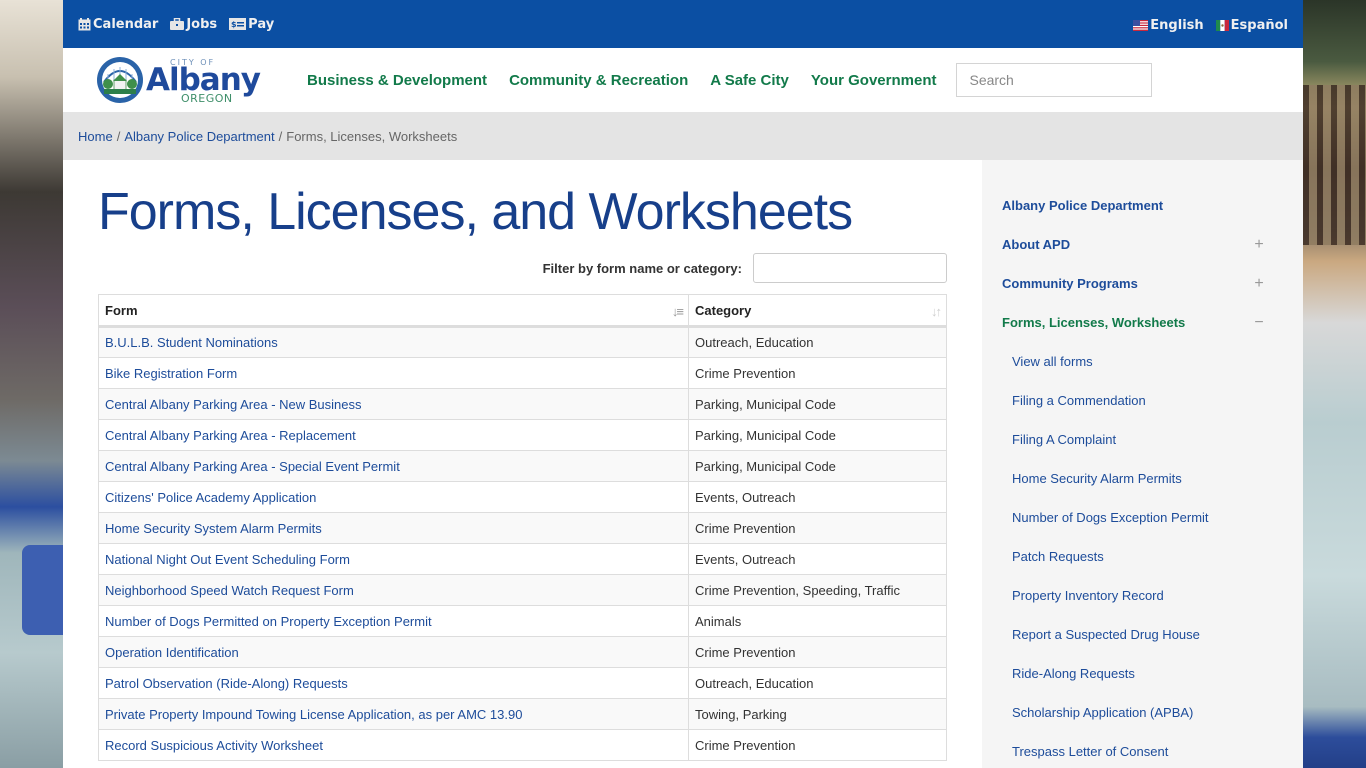  I want to click on form-link: B.U.L.B. Student Nominations, so click(191, 342).